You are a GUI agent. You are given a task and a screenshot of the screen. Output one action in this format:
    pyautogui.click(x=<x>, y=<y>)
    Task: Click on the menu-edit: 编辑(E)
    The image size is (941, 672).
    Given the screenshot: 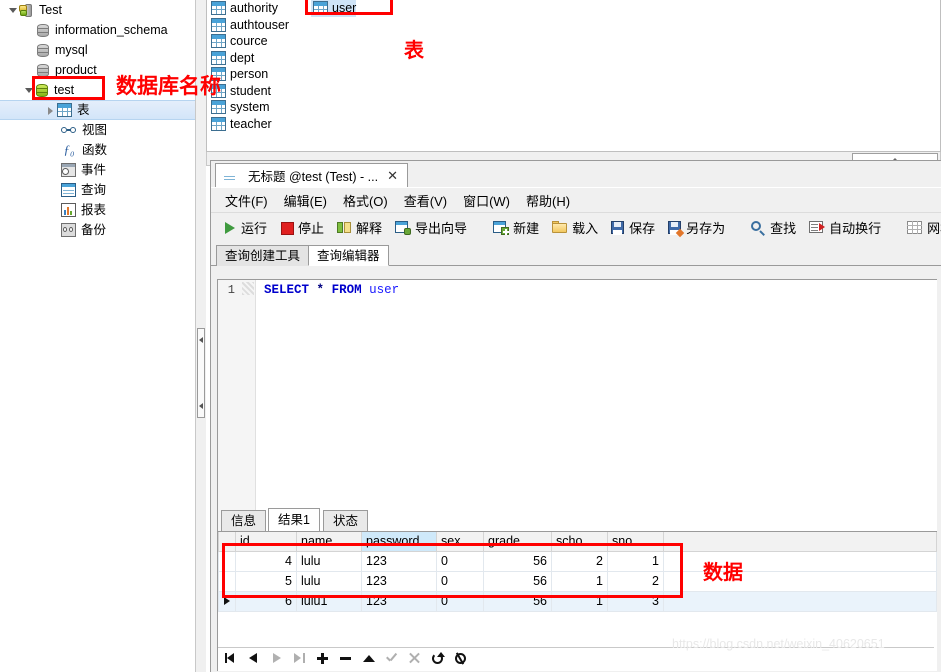 What is the action you would take?
    pyautogui.click(x=305, y=200)
    